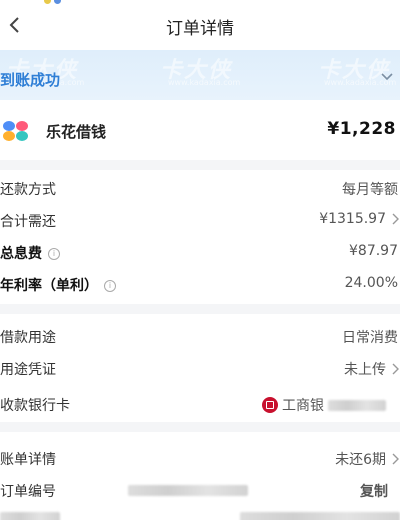 This screenshot has height=520, width=400. I want to click on row-order-no: 订单编号 复制, so click(200, 490).